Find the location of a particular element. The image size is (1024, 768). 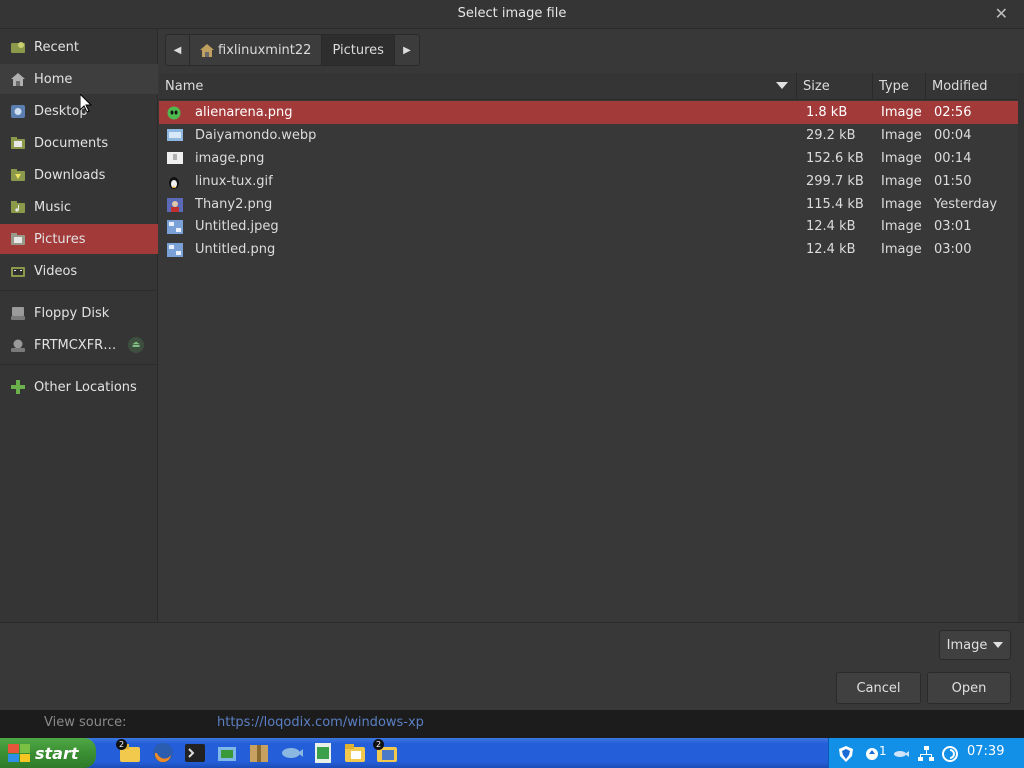

file-row: Untitled.png 12.4 kB Image 03:00 is located at coordinates (588, 249).